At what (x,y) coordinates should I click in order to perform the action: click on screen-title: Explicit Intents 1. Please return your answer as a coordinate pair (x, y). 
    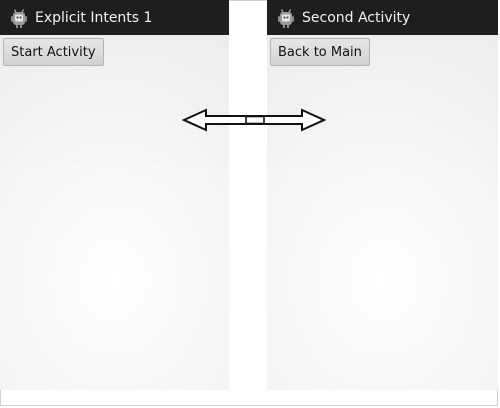
    Looking at the image, I should click on (94, 17).